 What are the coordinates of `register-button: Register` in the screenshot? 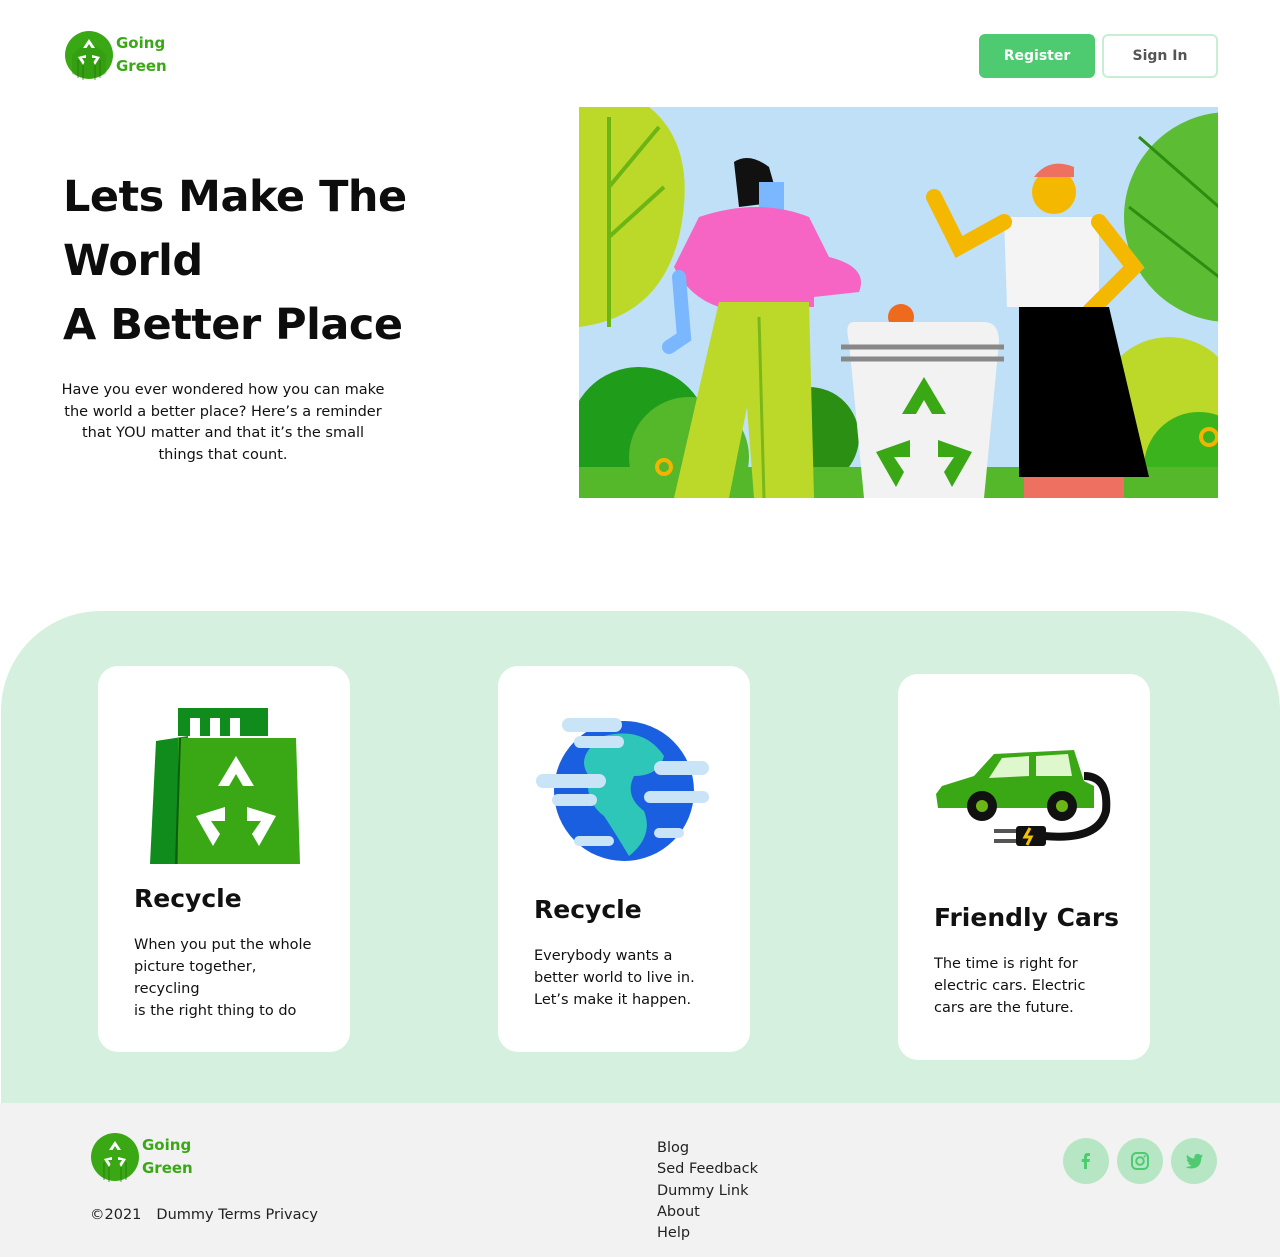 It's located at (1037, 56).